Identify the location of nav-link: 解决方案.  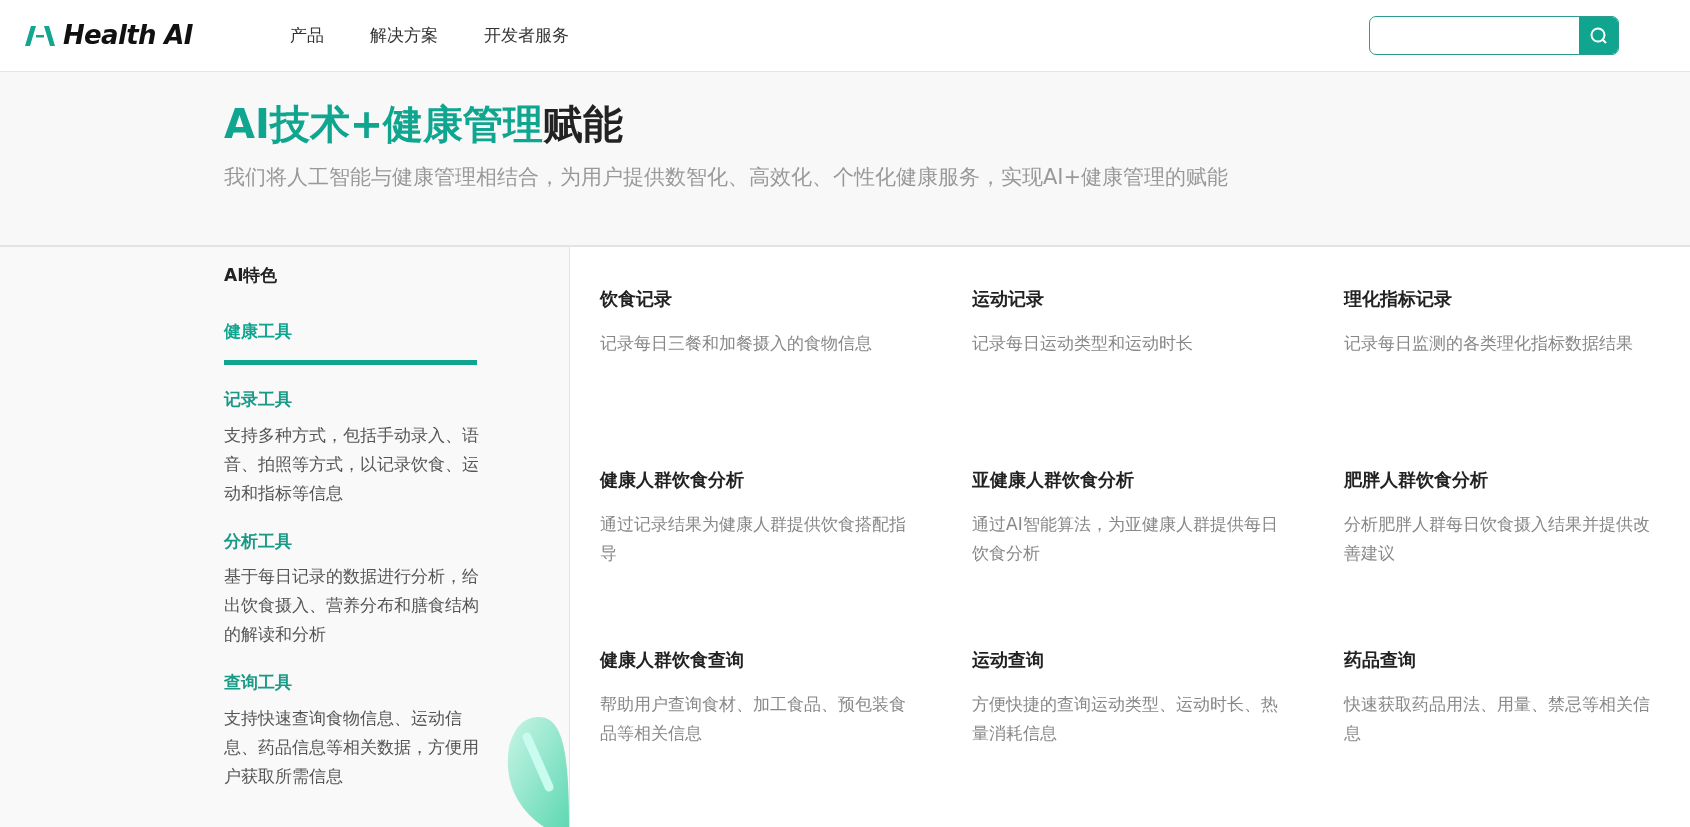
(404, 35).